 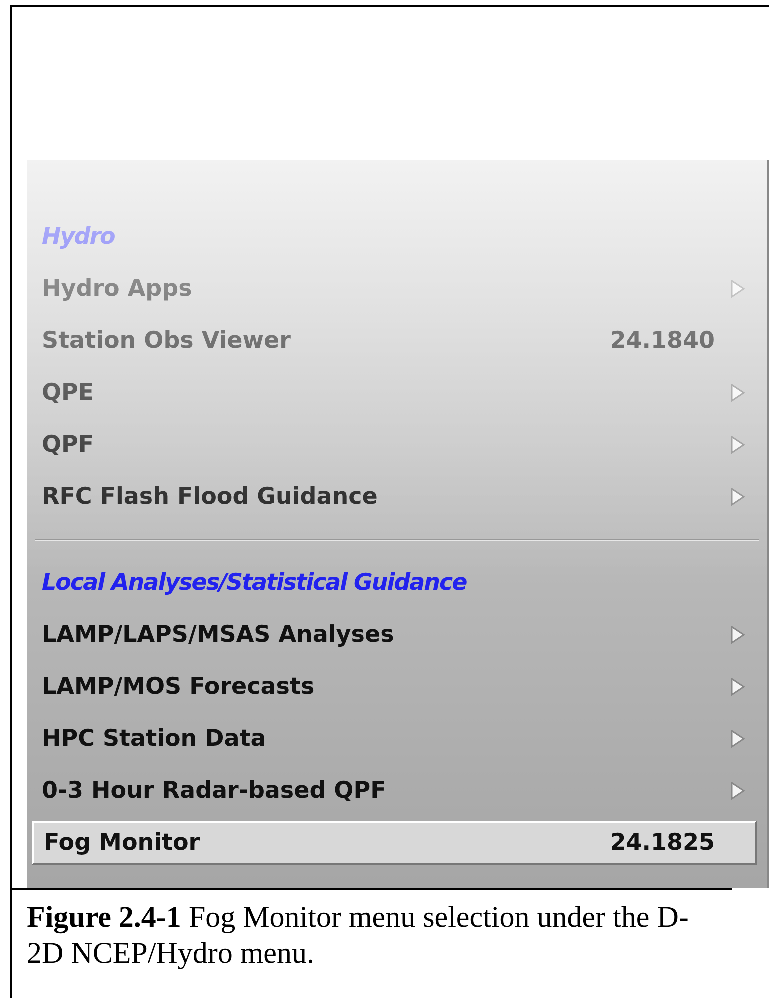 I want to click on menu-item: QPE, so click(x=397, y=393).